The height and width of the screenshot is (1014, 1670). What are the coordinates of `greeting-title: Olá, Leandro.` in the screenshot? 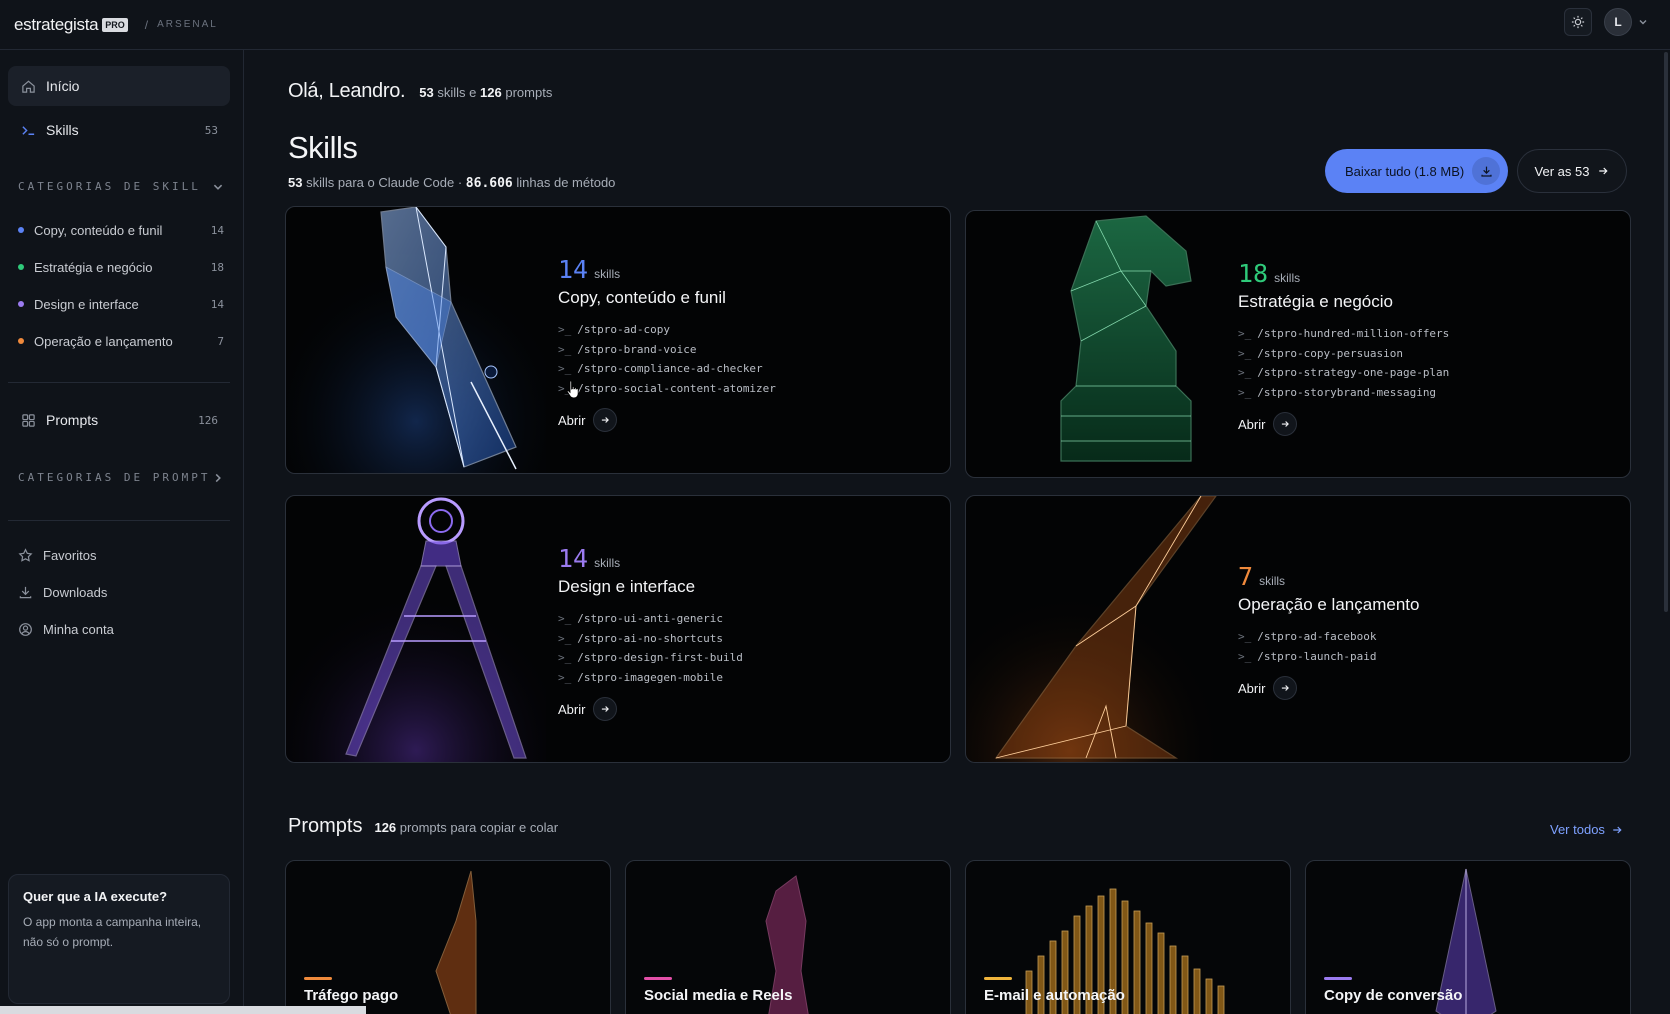 It's located at (347, 91).